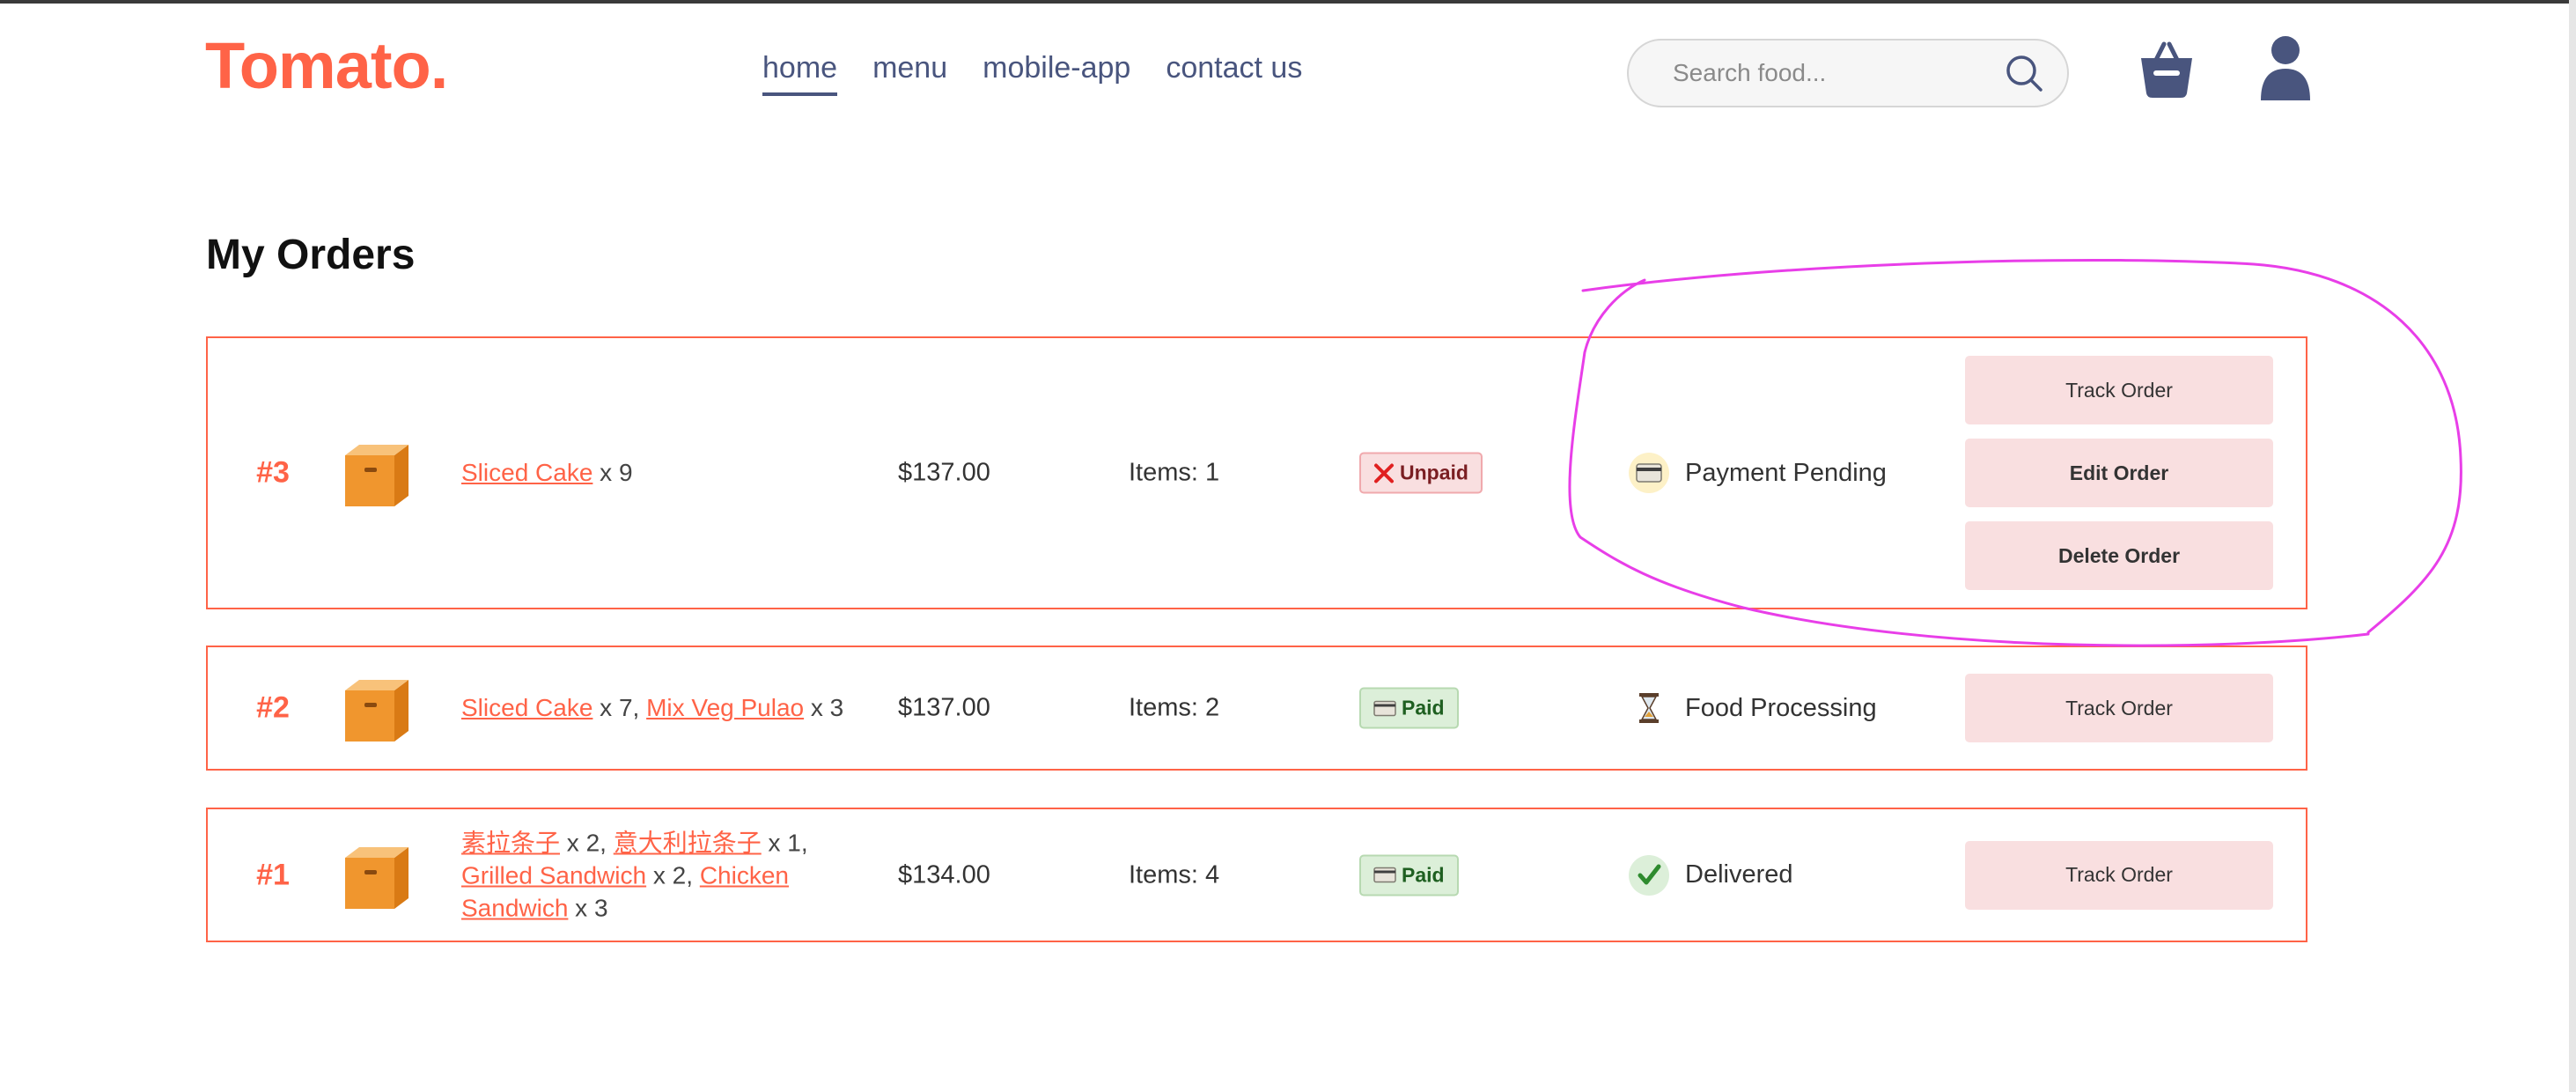  Describe the element at coordinates (311, 255) in the screenshot. I see `page-title: My Orders` at that location.